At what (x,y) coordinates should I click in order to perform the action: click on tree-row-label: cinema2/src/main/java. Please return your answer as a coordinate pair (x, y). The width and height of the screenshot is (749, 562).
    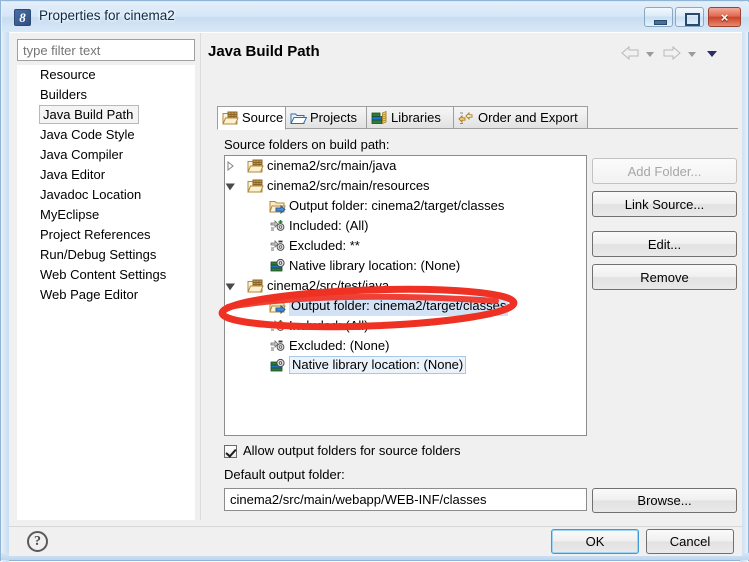
    Looking at the image, I should click on (332, 165).